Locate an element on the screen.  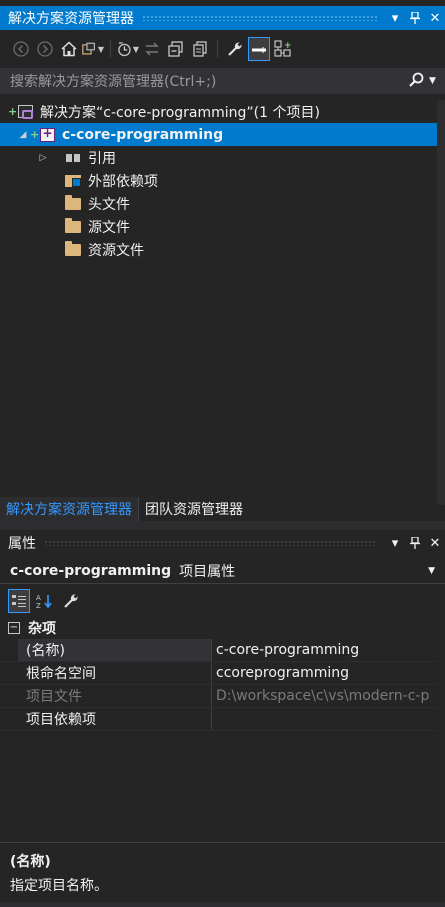
object-name: c-core-programming is located at coordinates (91, 570).